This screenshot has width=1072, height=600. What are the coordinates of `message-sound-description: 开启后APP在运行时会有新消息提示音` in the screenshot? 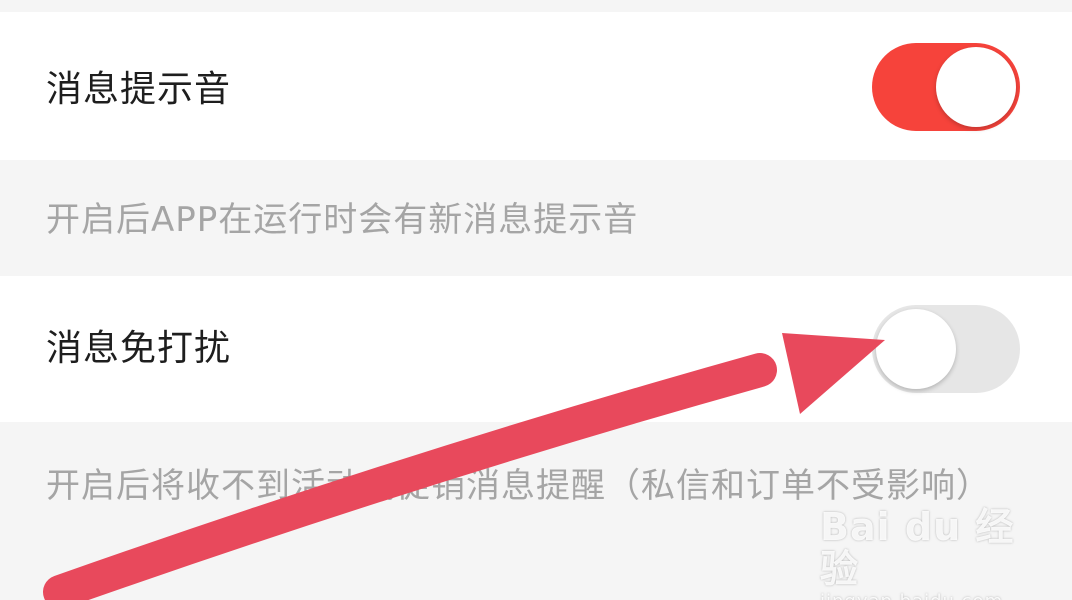 It's located at (342, 220).